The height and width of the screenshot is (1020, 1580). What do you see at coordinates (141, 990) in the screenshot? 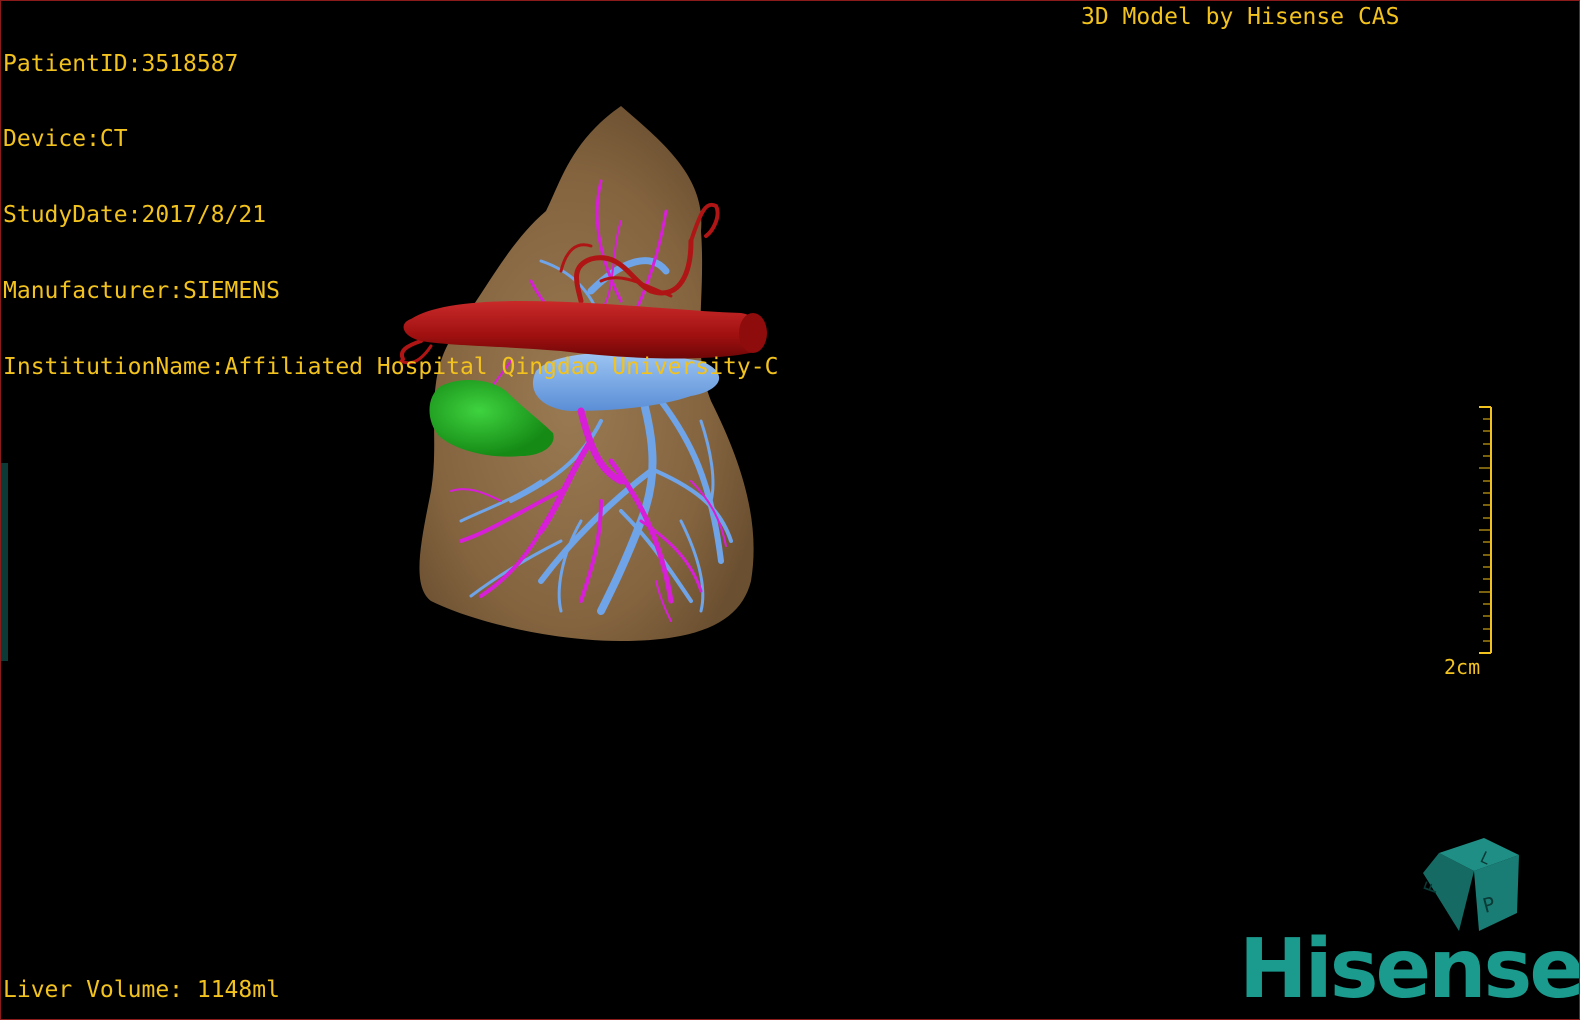
I see `liver-volume-text: Liver Volume: 1148ml` at bounding box center [141, 990].